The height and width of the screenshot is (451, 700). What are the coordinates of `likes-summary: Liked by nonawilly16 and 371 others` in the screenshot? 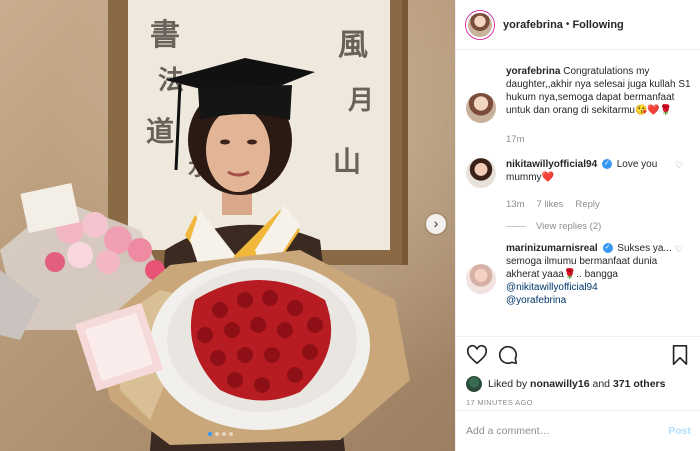 It's located at (578, 384).